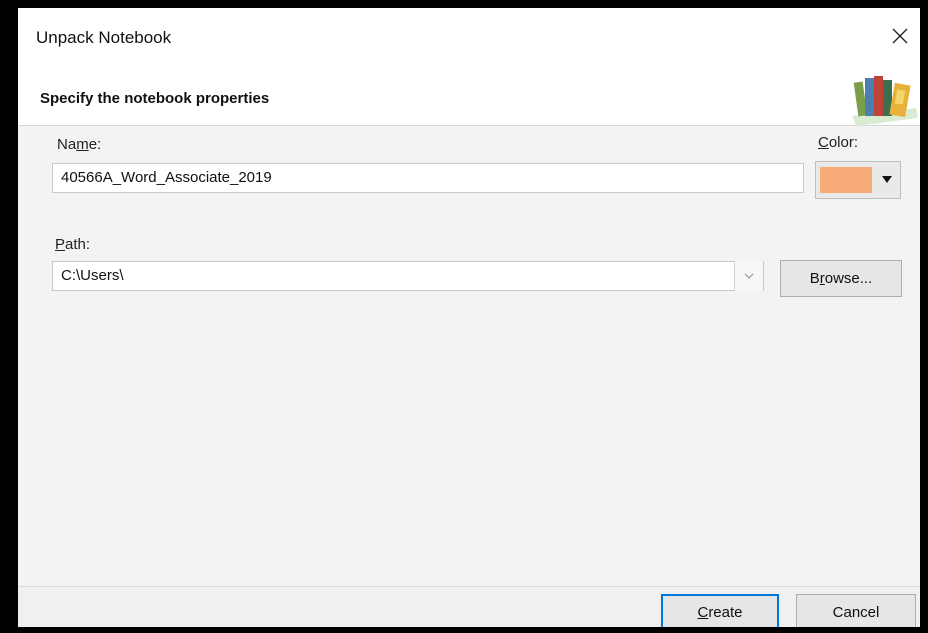 Image resolution: width=928 pixels, height=633 pixels. What do you see at coordinates (9, 316) in the screenshot?
I see `screenshot-border-left` at bounding box center [9, 316].